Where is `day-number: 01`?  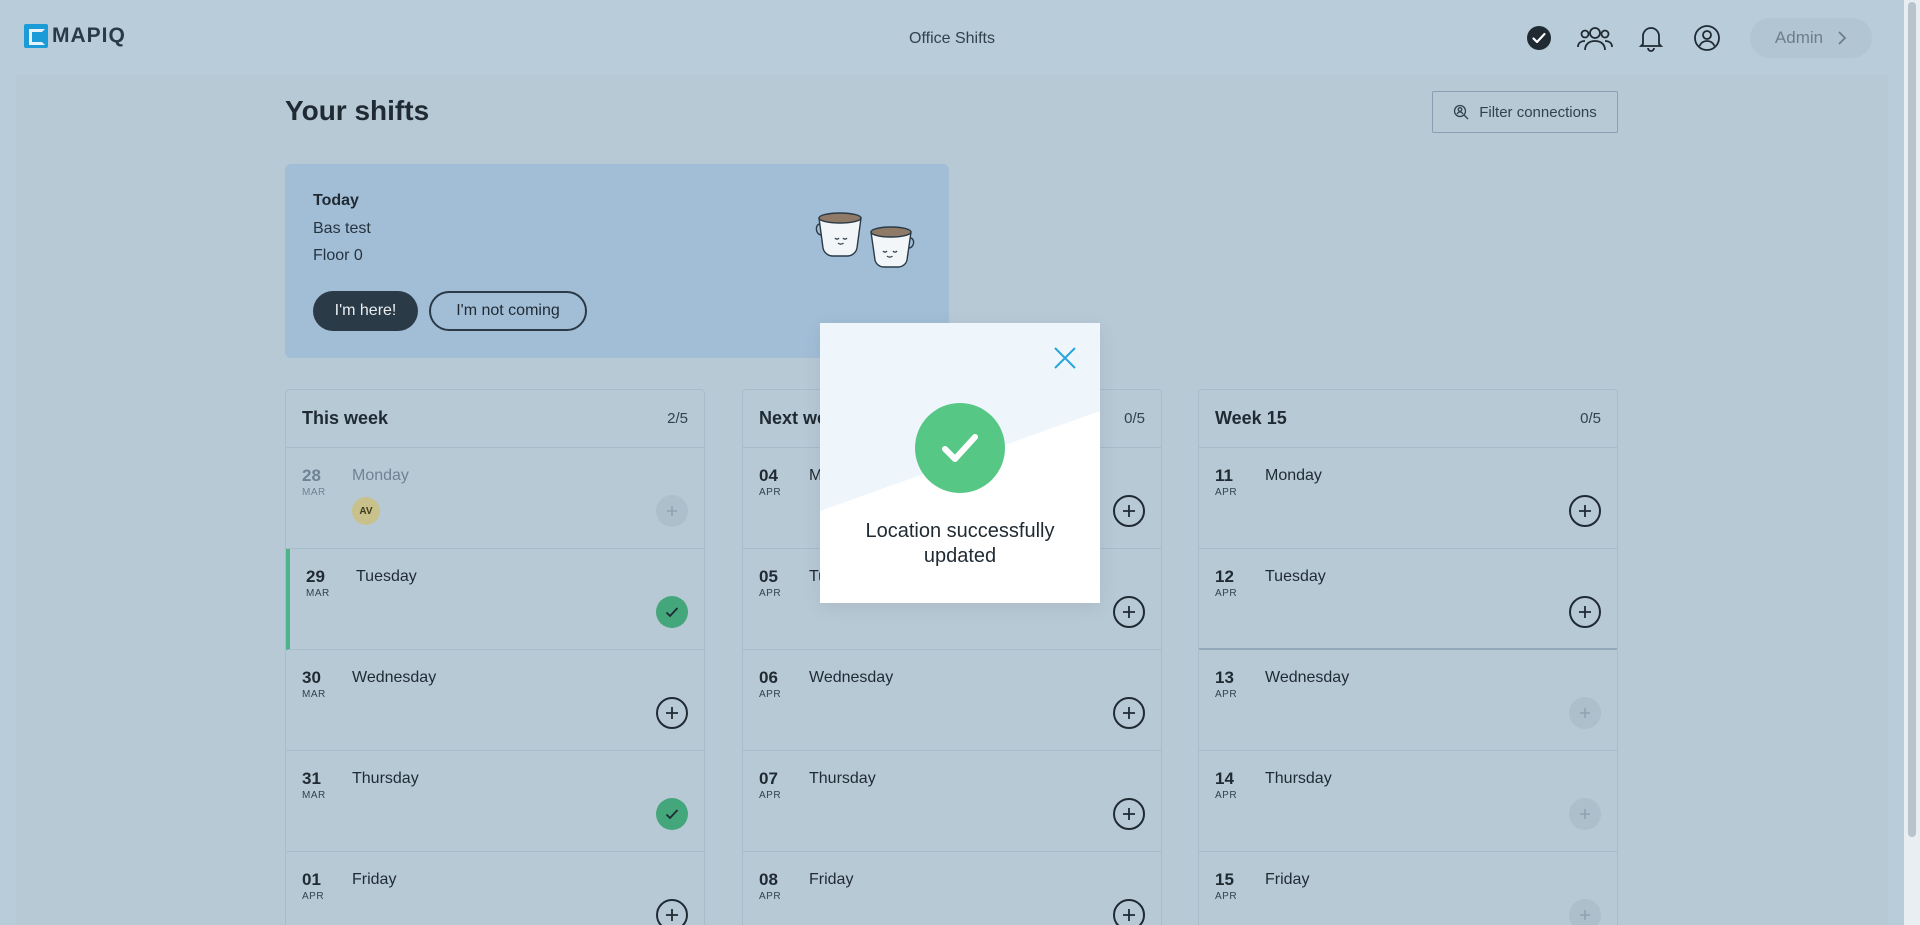 day-number: 01 is located at coordinates (311, 879).